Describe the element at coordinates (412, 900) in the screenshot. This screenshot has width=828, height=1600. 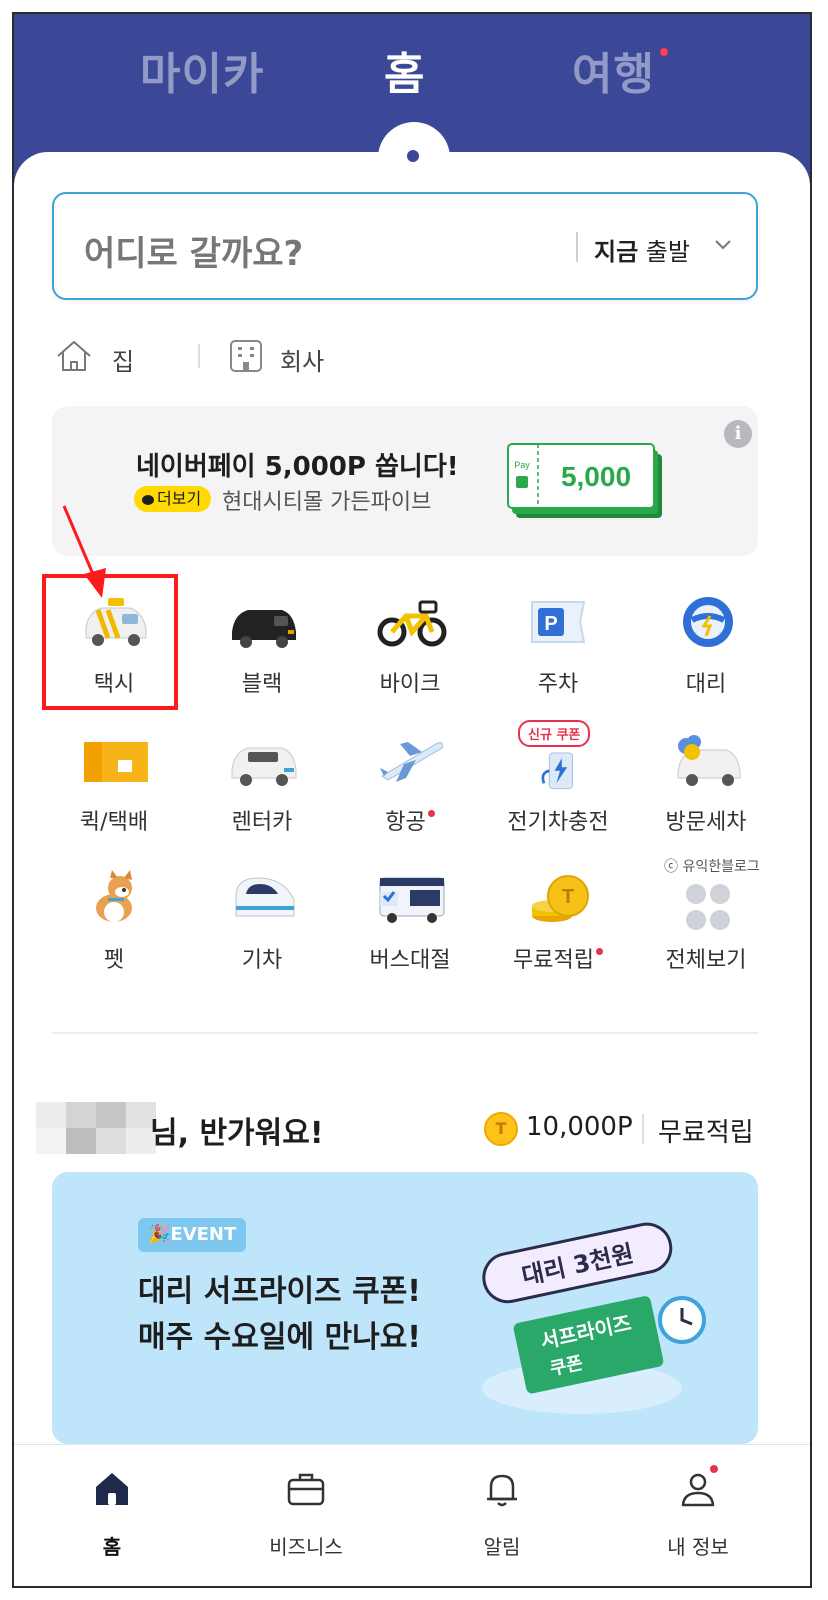
I see `bus-icon` at that location.